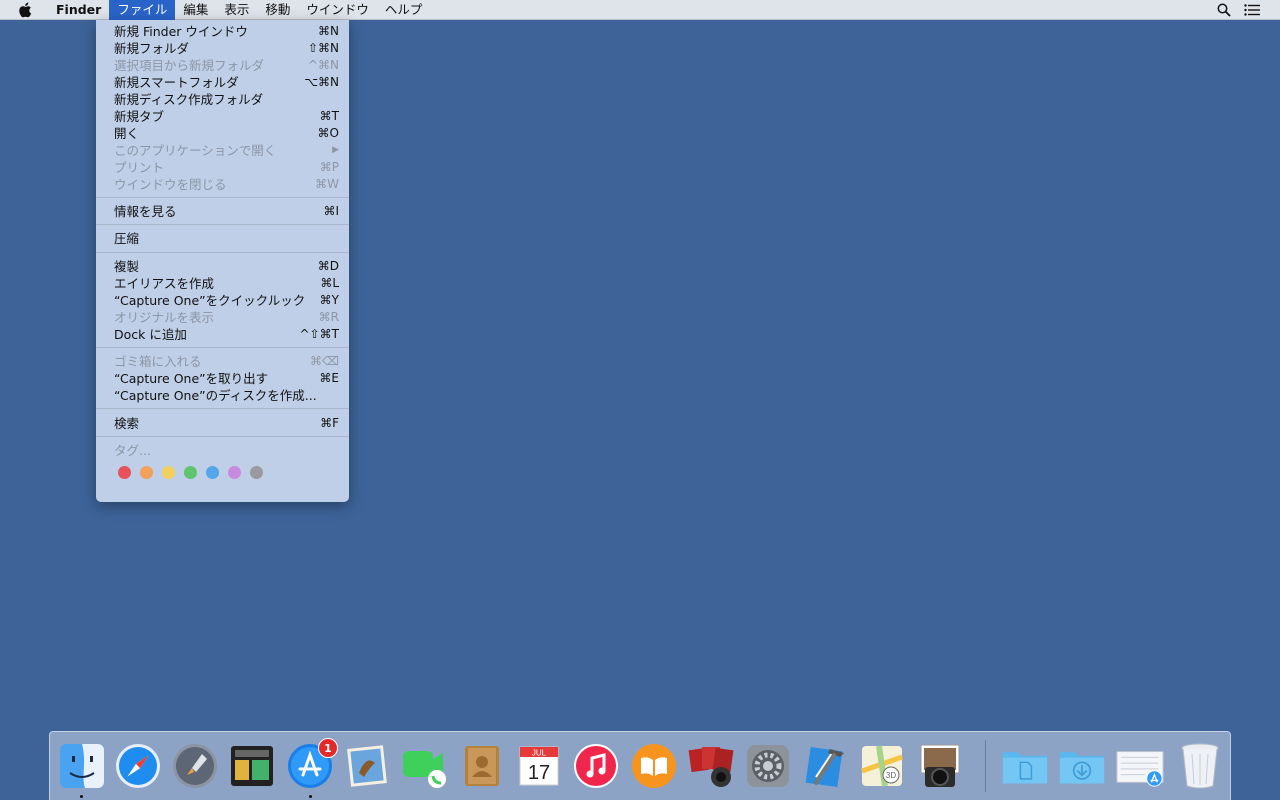 The height and width of the screenshot is (800, 1280). I want to click on contacts-icon, so click(482, 766).